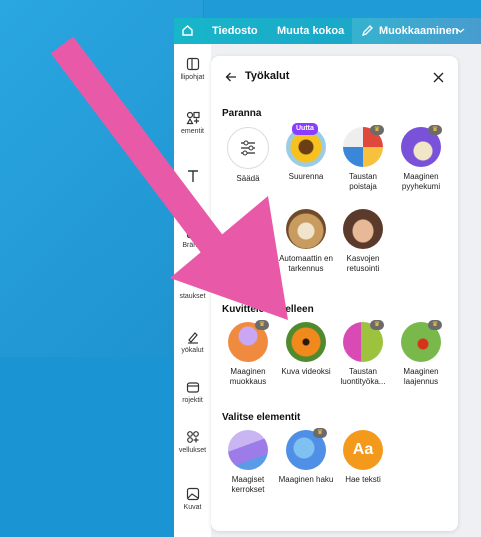 This screenshot has height=537, width=481. Describe the element at coordinates (248, 450) in the screenshot. I see `layers-icon` at that location.